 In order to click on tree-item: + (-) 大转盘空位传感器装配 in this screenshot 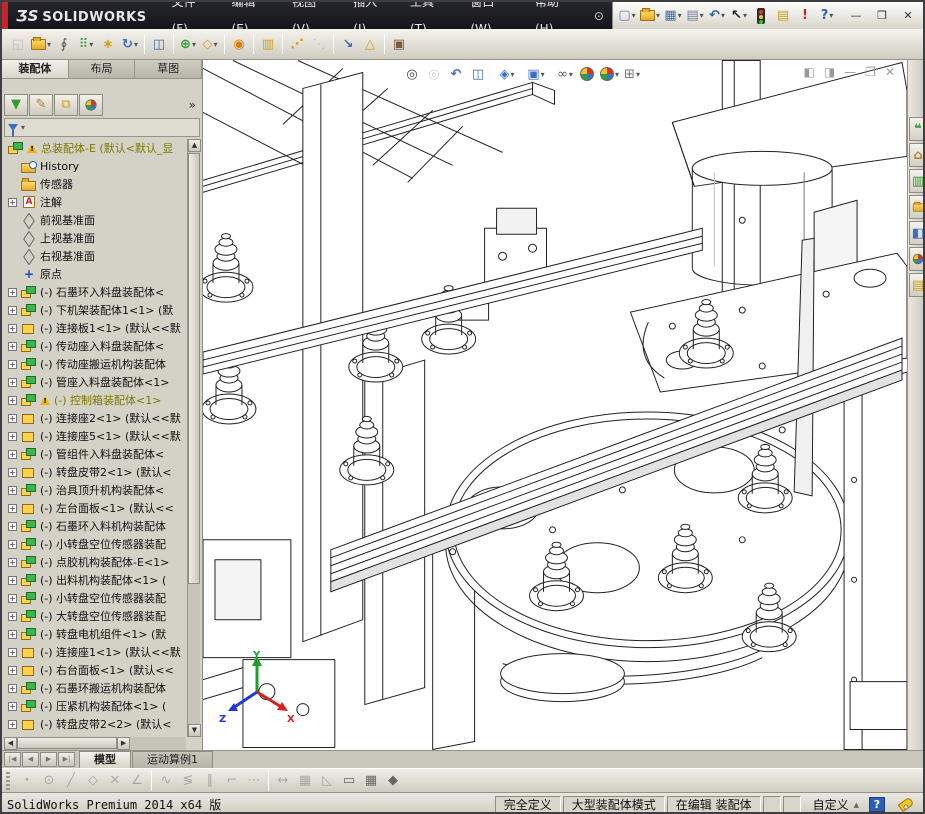, I will do `click(102, 616)`.